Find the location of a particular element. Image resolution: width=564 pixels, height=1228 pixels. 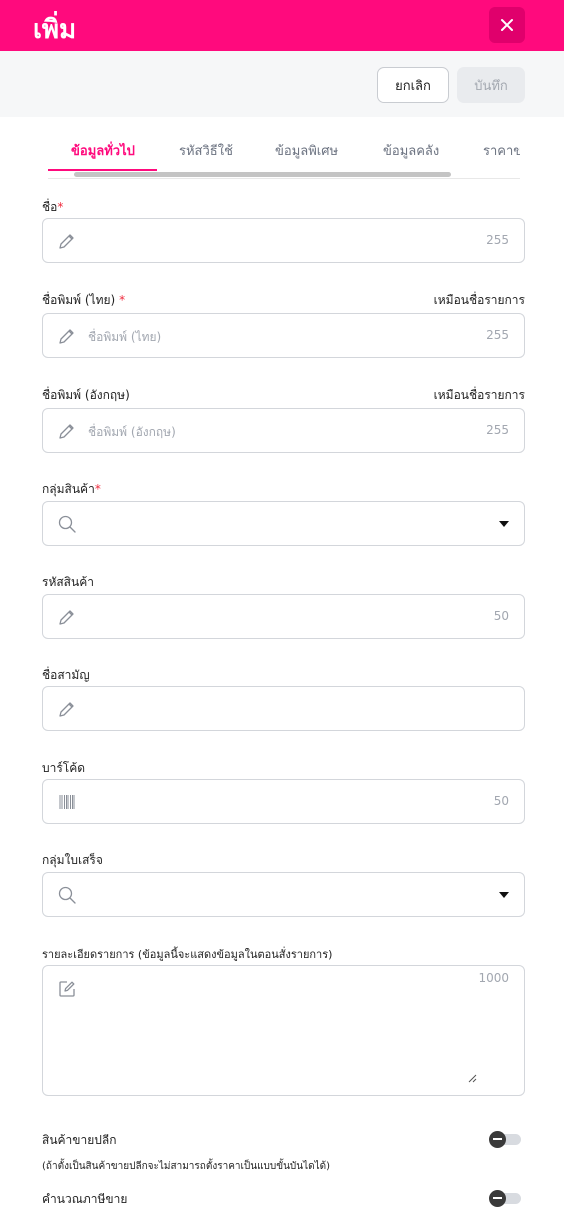

product-code-input: 50 is located at coordinates (283, 616).